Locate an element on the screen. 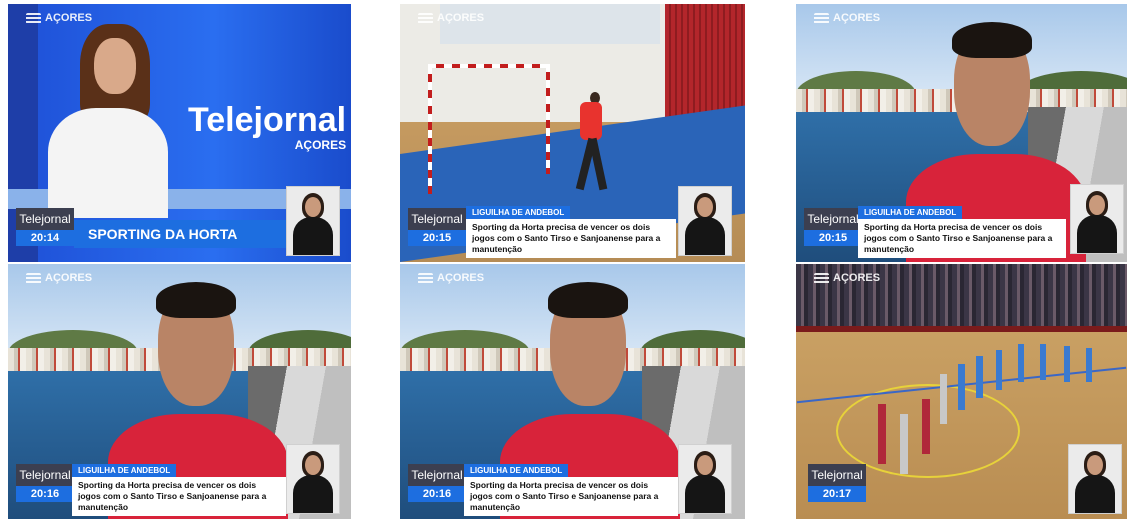 This screenshot has width=1127, height=521. program-badge: Telejornal 20:14 is located at coordinates (45, 227).